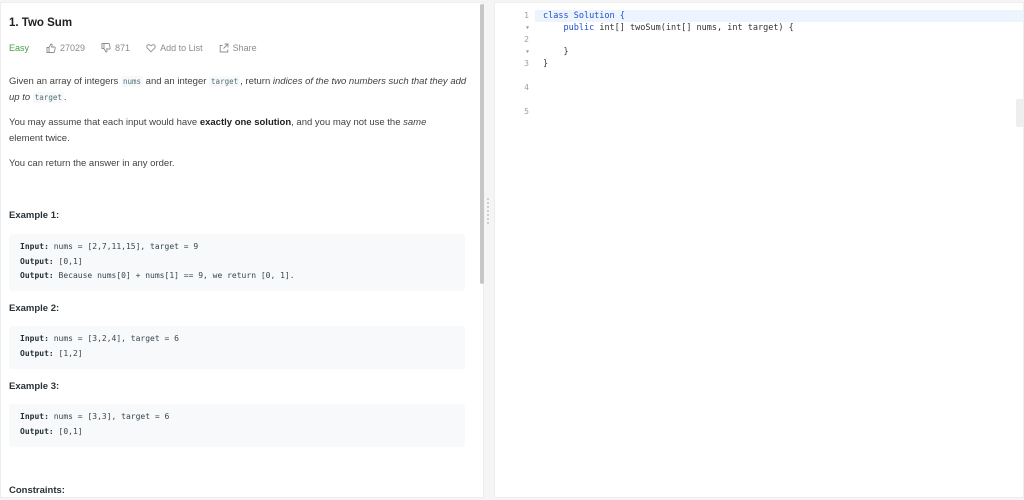  Describe the element at coordinates (99, 338) in the screenshot. I see `example-2-input: Input: nums = [3,2,4], target = 6` at that location.